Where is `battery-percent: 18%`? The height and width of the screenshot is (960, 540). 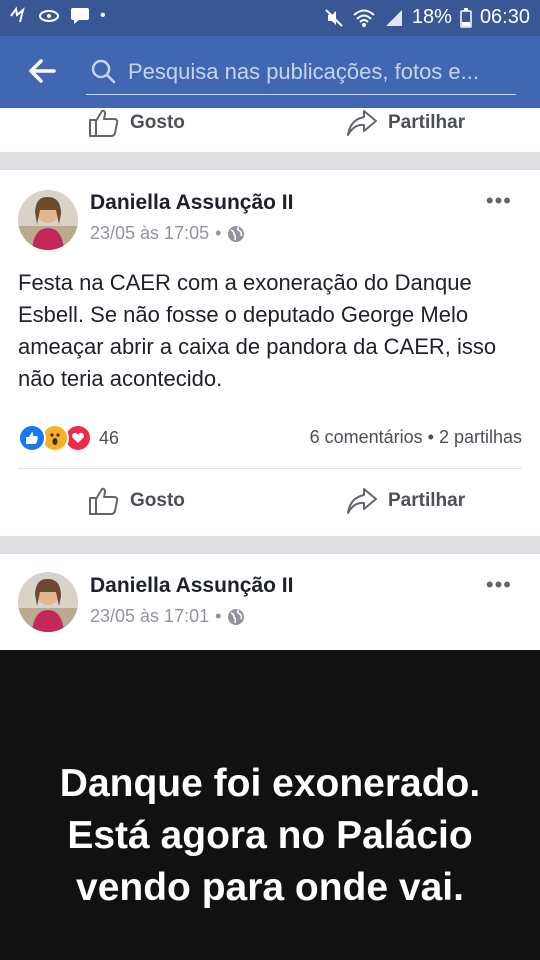
battery-percent: 18% is located at coordinates (431, 17).